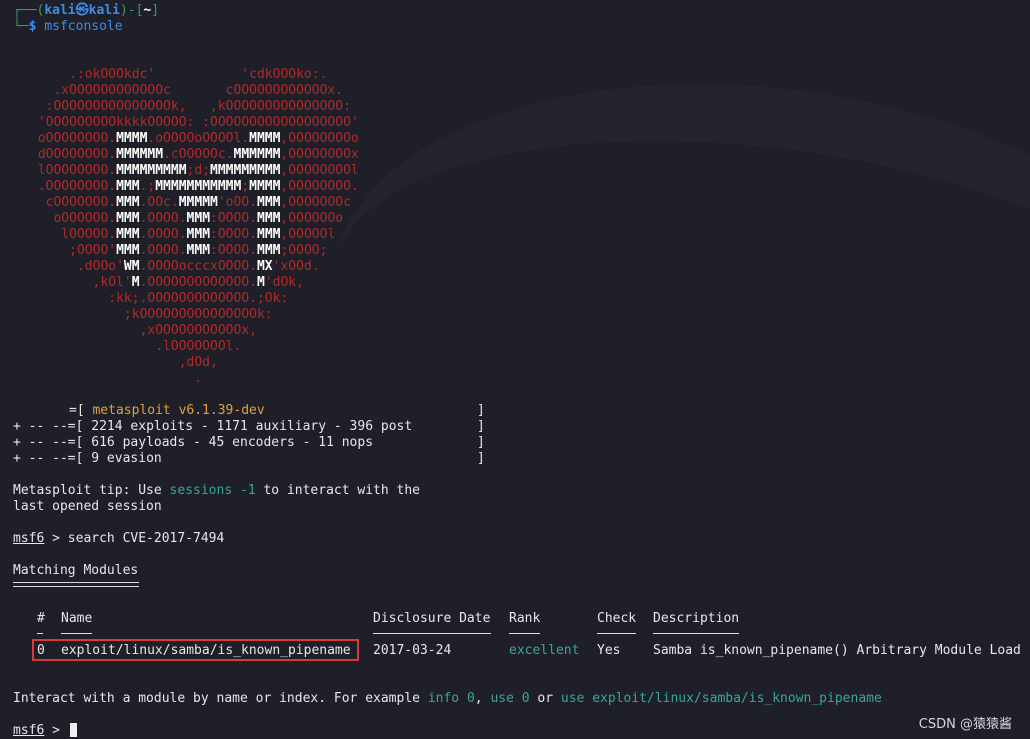 The image size is (1030, 739). Describe the element at coordinates (155, 10) in the screenshot. I see `prompt-end: ]` at that location.